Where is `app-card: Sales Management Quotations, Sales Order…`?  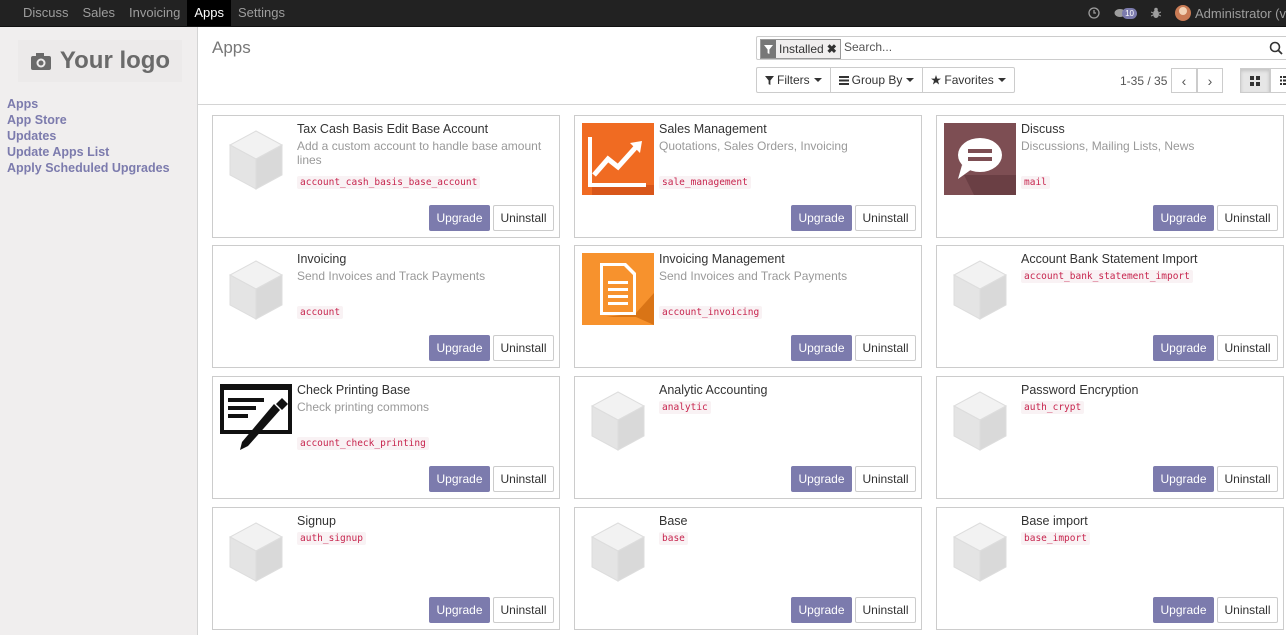
app-card: Sales Management Quotations, Sales Order… is located at coordinates (748, 176).